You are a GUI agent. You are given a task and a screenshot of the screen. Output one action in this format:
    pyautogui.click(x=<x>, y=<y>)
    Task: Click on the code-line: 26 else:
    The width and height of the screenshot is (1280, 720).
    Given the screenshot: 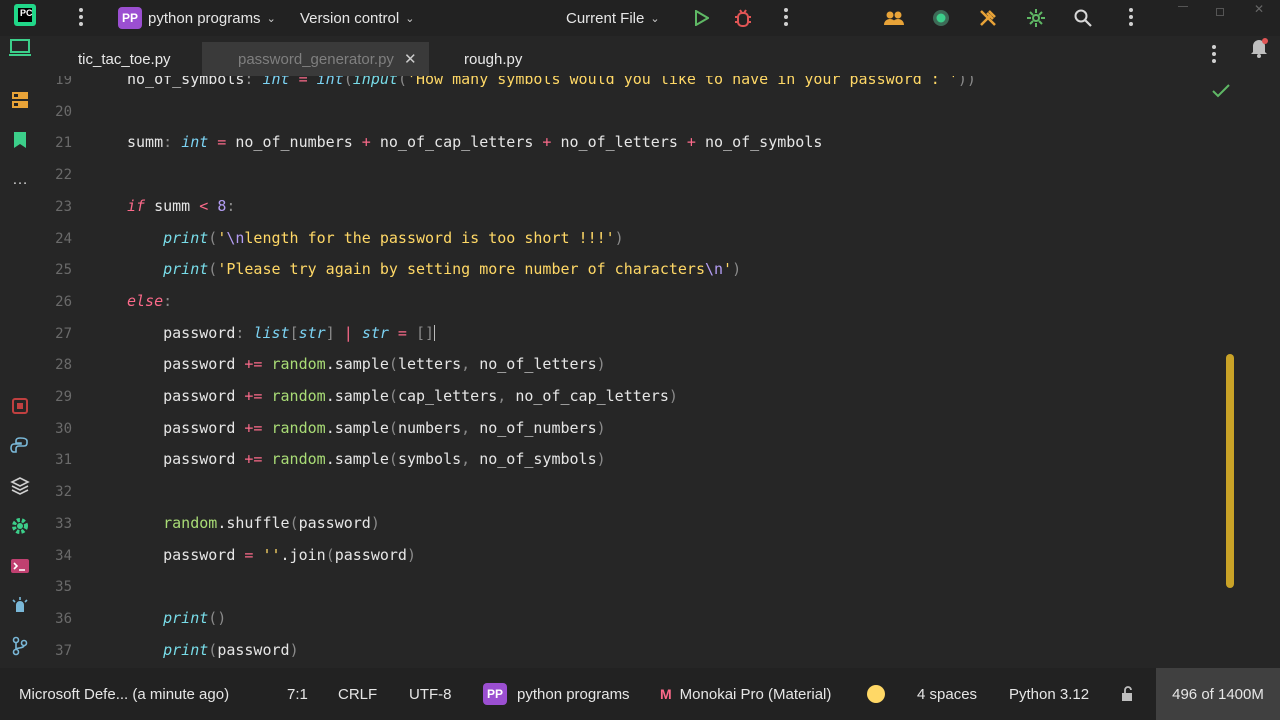 What is the action you would take?
    pyautogui.click(x=640, y=303)
    